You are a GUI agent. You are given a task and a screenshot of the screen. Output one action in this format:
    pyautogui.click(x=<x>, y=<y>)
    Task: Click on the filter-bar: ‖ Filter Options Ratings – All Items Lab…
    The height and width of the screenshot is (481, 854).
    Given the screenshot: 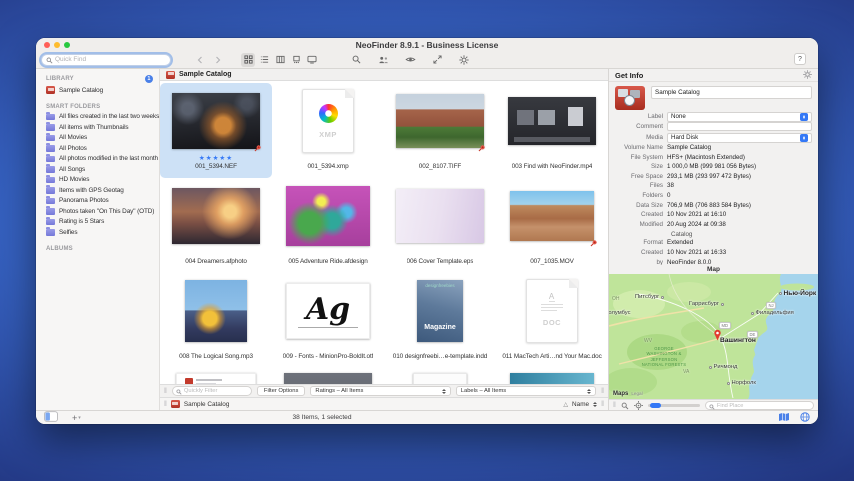 What is the action you would take?
    pyautogui.click(x=384, y=390)
    